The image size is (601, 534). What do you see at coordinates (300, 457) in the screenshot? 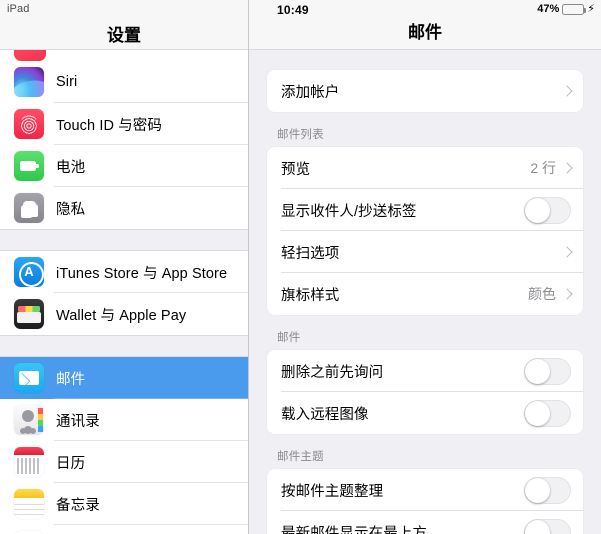
I see `section-header: 邮件主题` at bounding box center [300, 457].